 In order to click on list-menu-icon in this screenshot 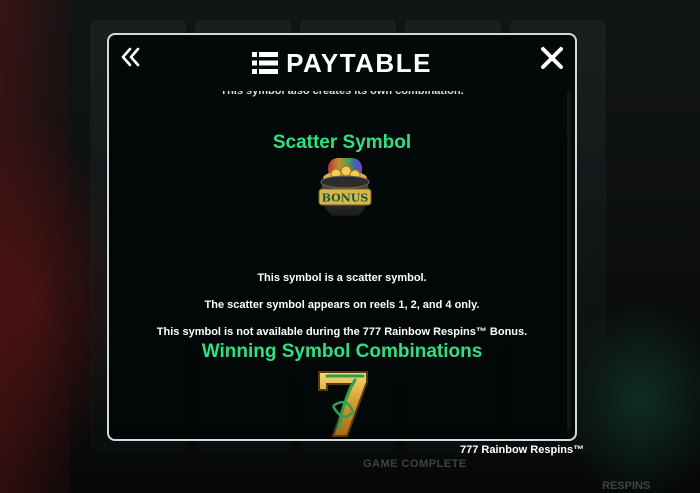, I will do `click(265, 63)`.